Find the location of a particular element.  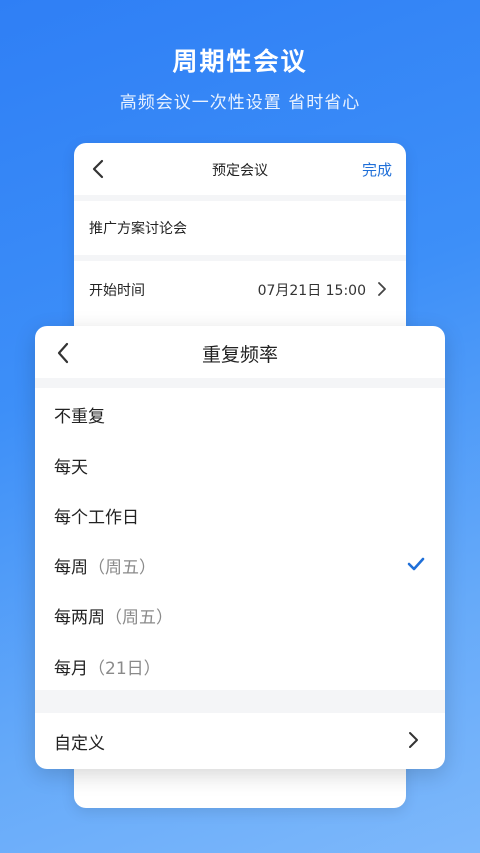

option-biweekly: 每两周（周五） is located at coordinates (240, 615).